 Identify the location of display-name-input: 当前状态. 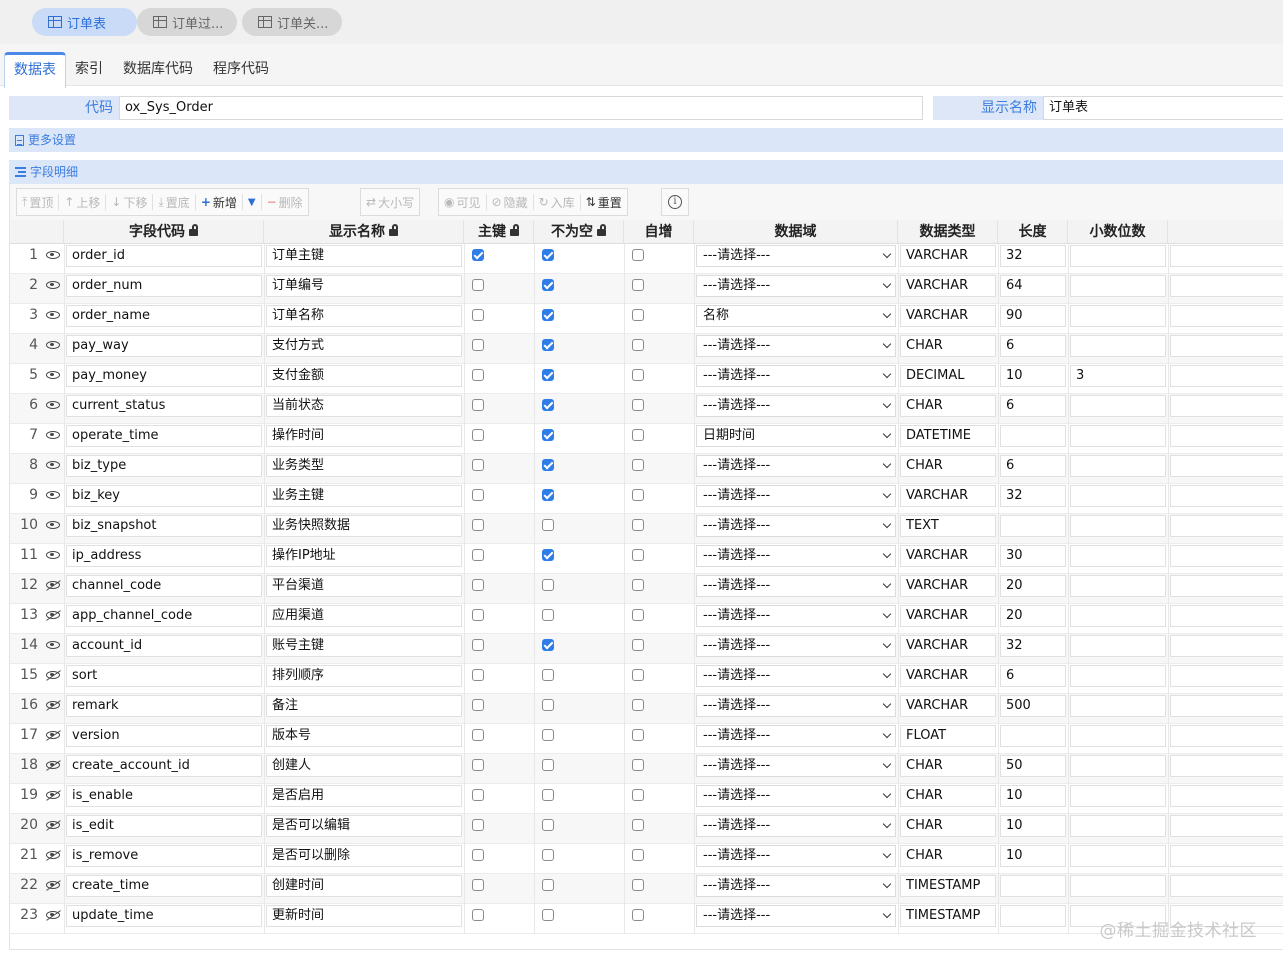
(364, 406).